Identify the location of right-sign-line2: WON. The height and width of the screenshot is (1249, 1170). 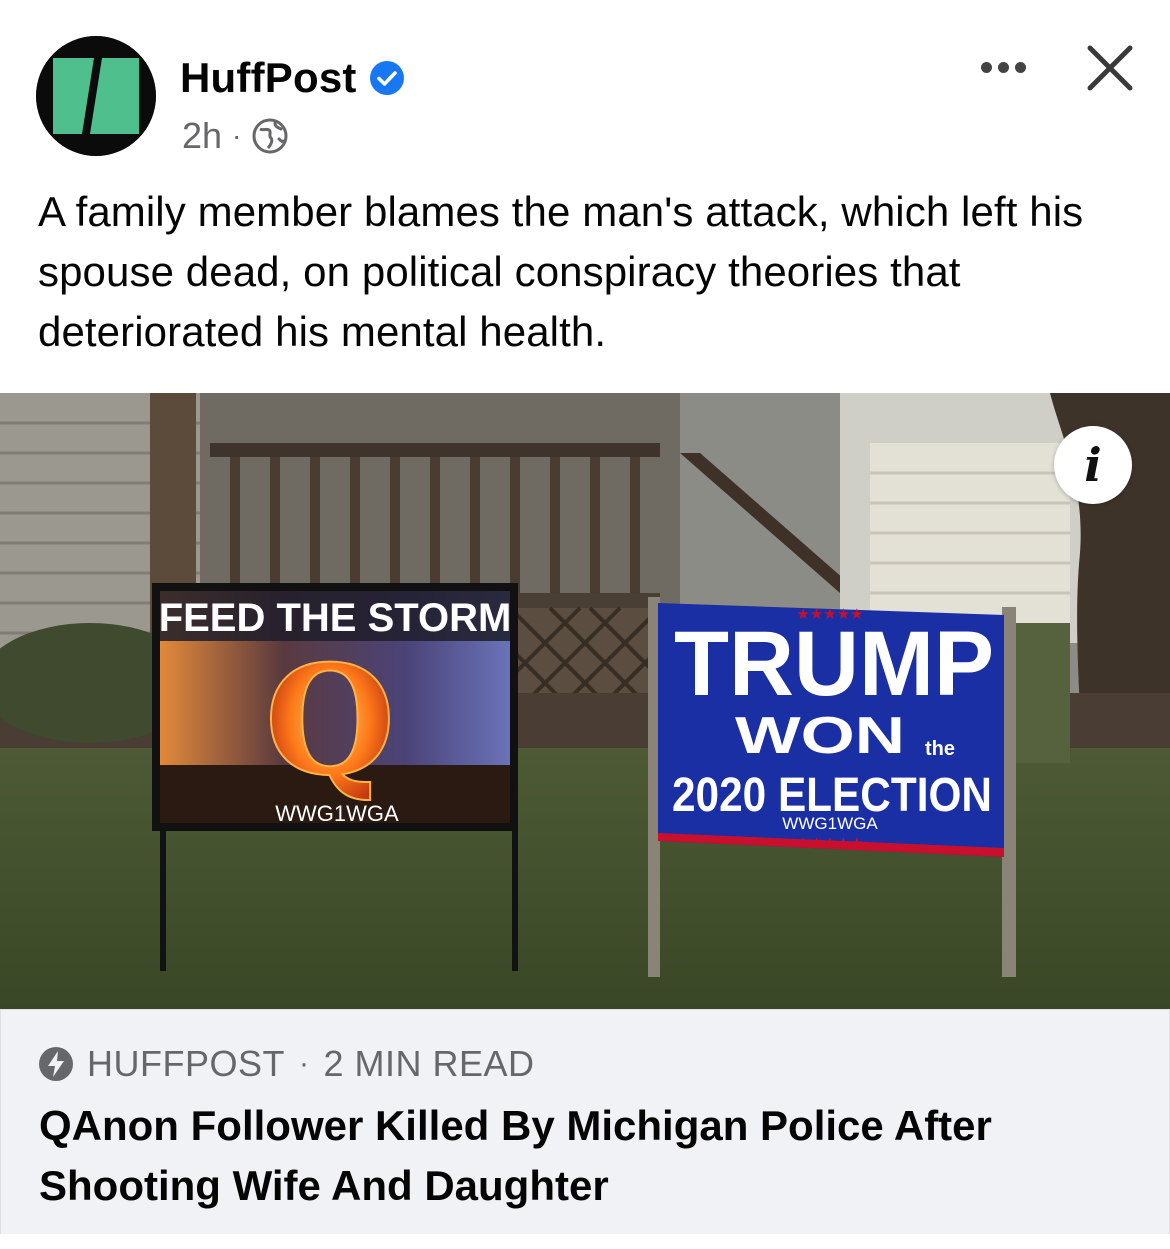
(820, 736).